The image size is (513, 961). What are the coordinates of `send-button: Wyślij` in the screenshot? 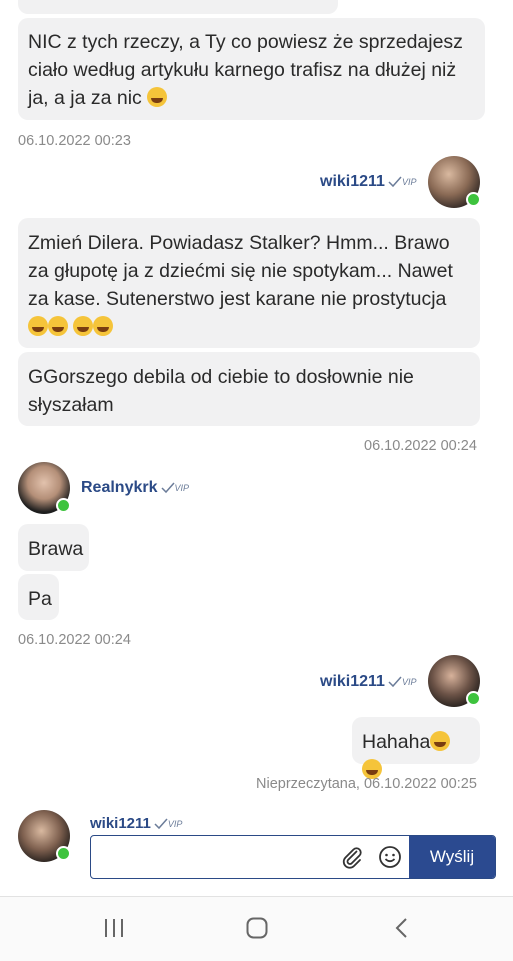 It's located at (452, 857).